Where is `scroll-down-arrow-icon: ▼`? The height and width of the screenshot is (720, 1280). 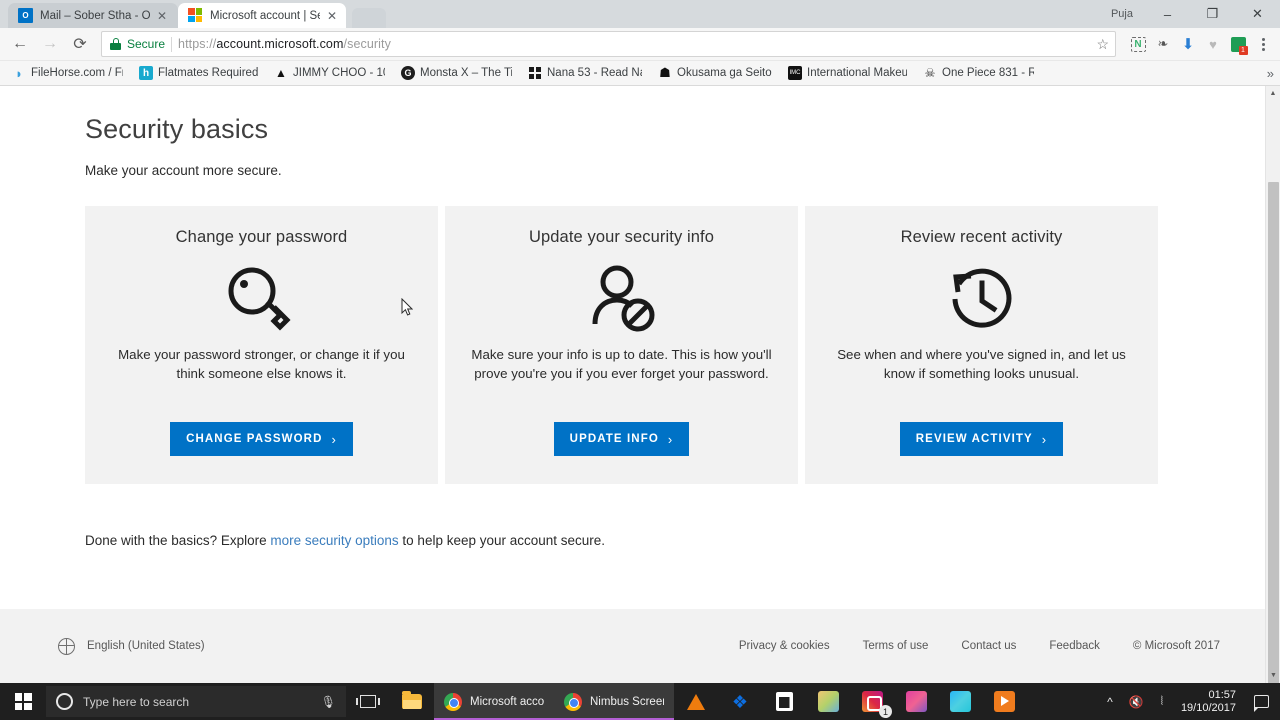 scroll-down-arrow-icon: ▼ is located at coordinates (1273, 675).